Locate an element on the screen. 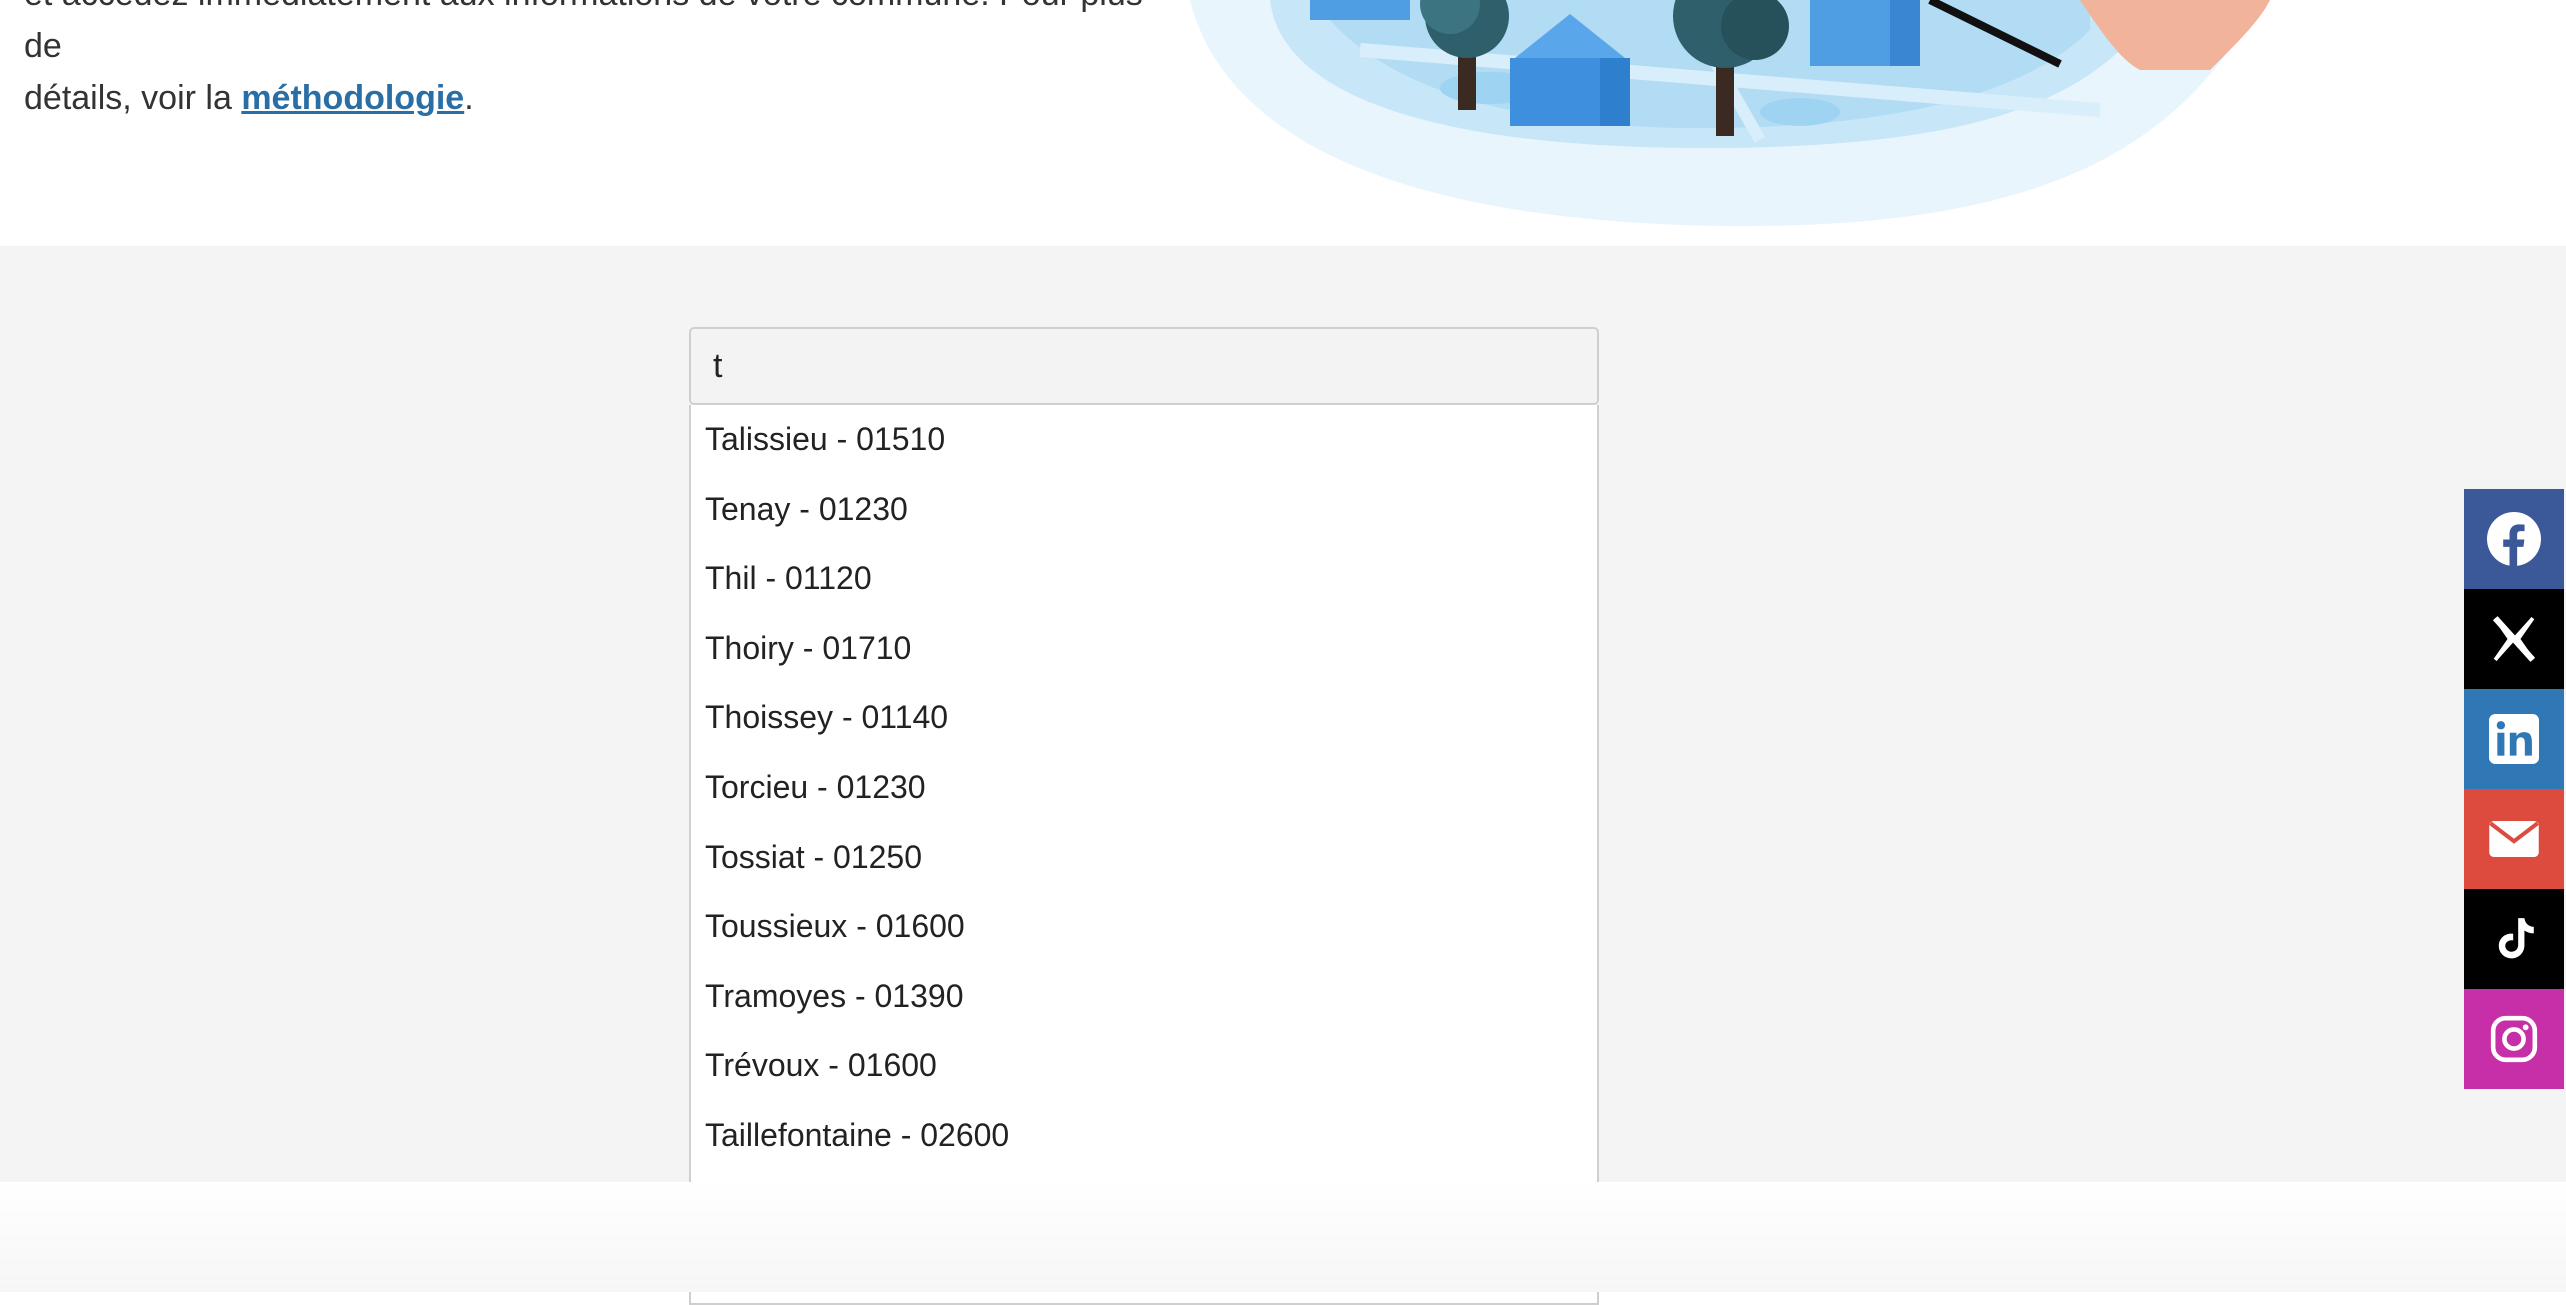 The height and width of the screenshot is (1305, 2566). share-x-button is located at coordinates (2514, 639).